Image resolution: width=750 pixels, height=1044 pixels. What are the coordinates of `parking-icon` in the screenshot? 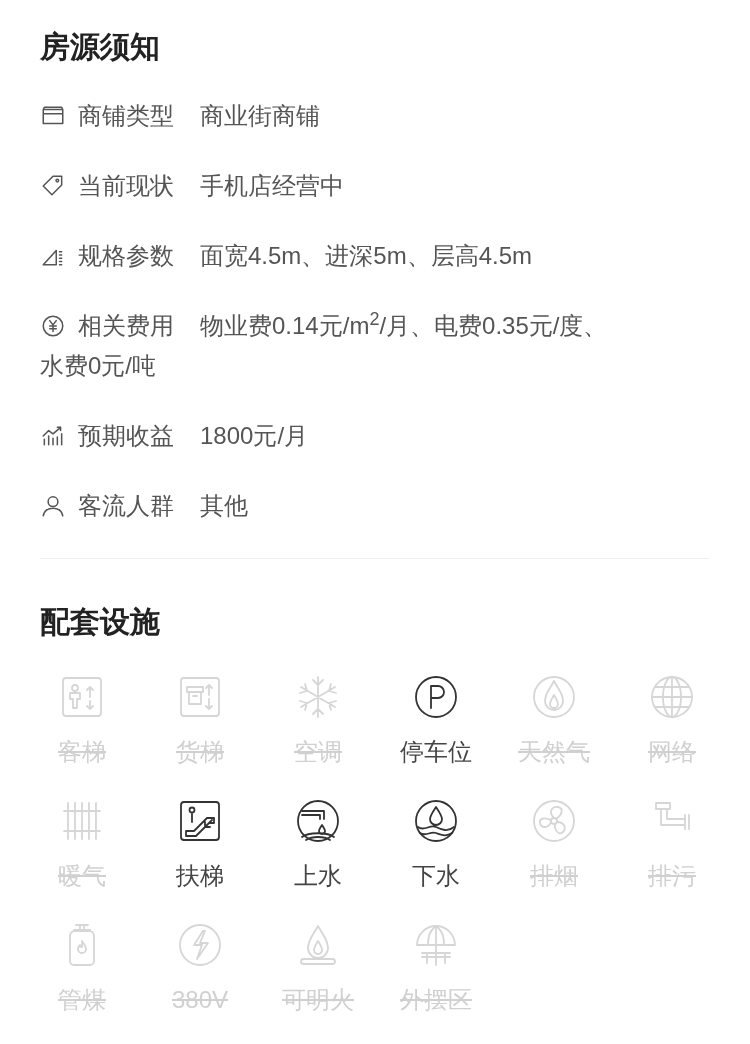 It's located at (436, 697).